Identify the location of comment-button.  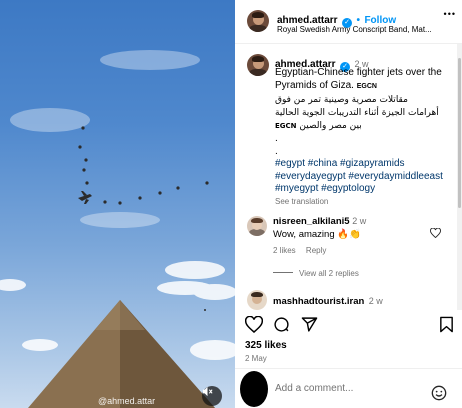
(282, 325).